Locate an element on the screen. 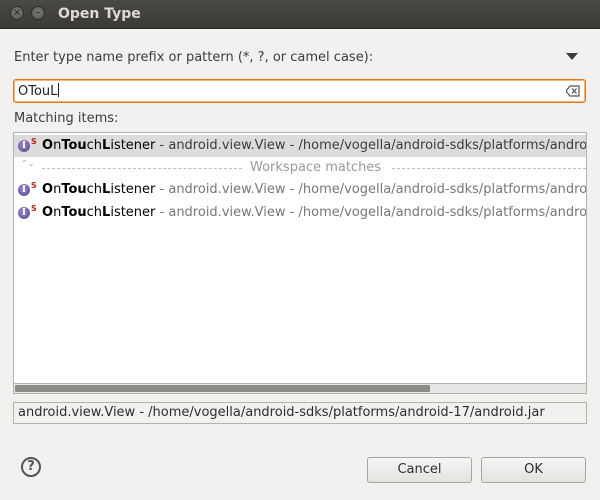  ok-button: OK is located at coordinates (533, 470).